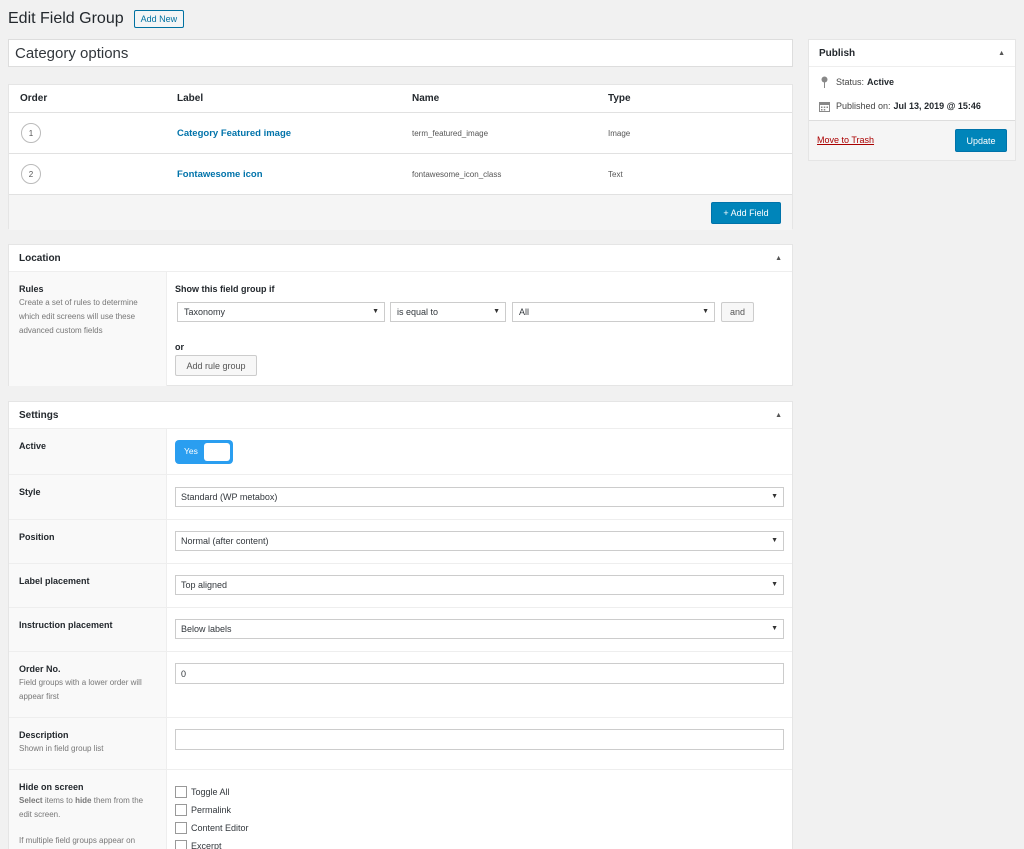  I want to click on published-value: Jul 13, 2019 @ 15:46, so click(937, 106).